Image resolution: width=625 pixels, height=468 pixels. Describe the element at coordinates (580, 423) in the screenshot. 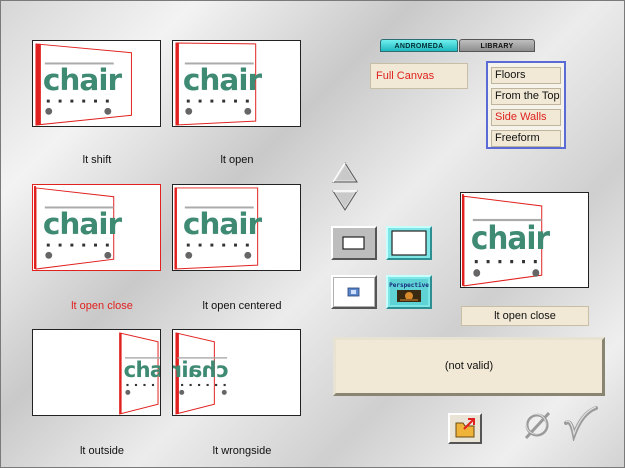

I see `checkmark-icon` at that location.